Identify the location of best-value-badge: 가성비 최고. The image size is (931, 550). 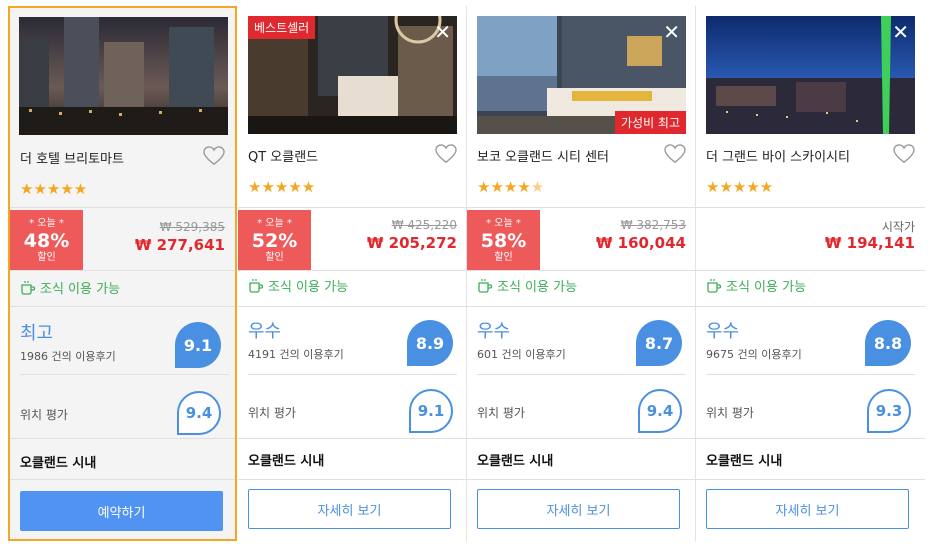
(650, 122).